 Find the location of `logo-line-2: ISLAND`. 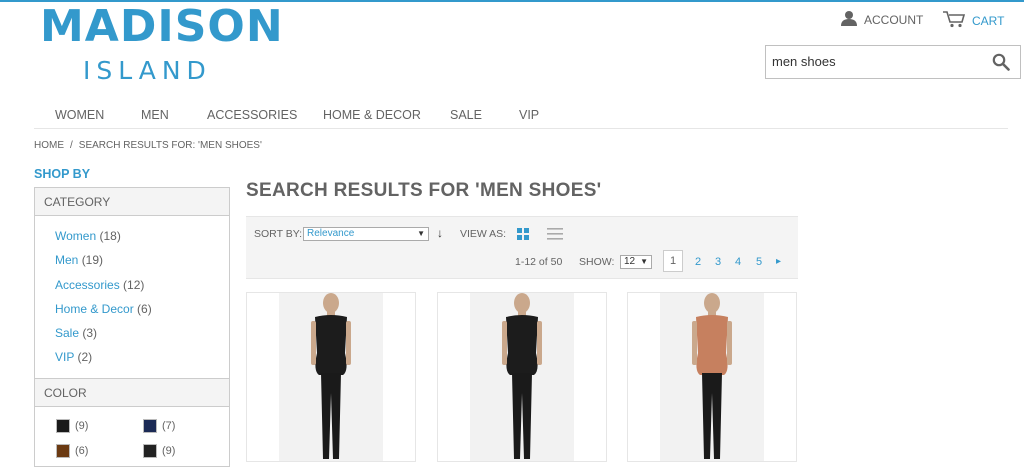

logo-line-2: ISLAND is located at coordinates (147, 70).